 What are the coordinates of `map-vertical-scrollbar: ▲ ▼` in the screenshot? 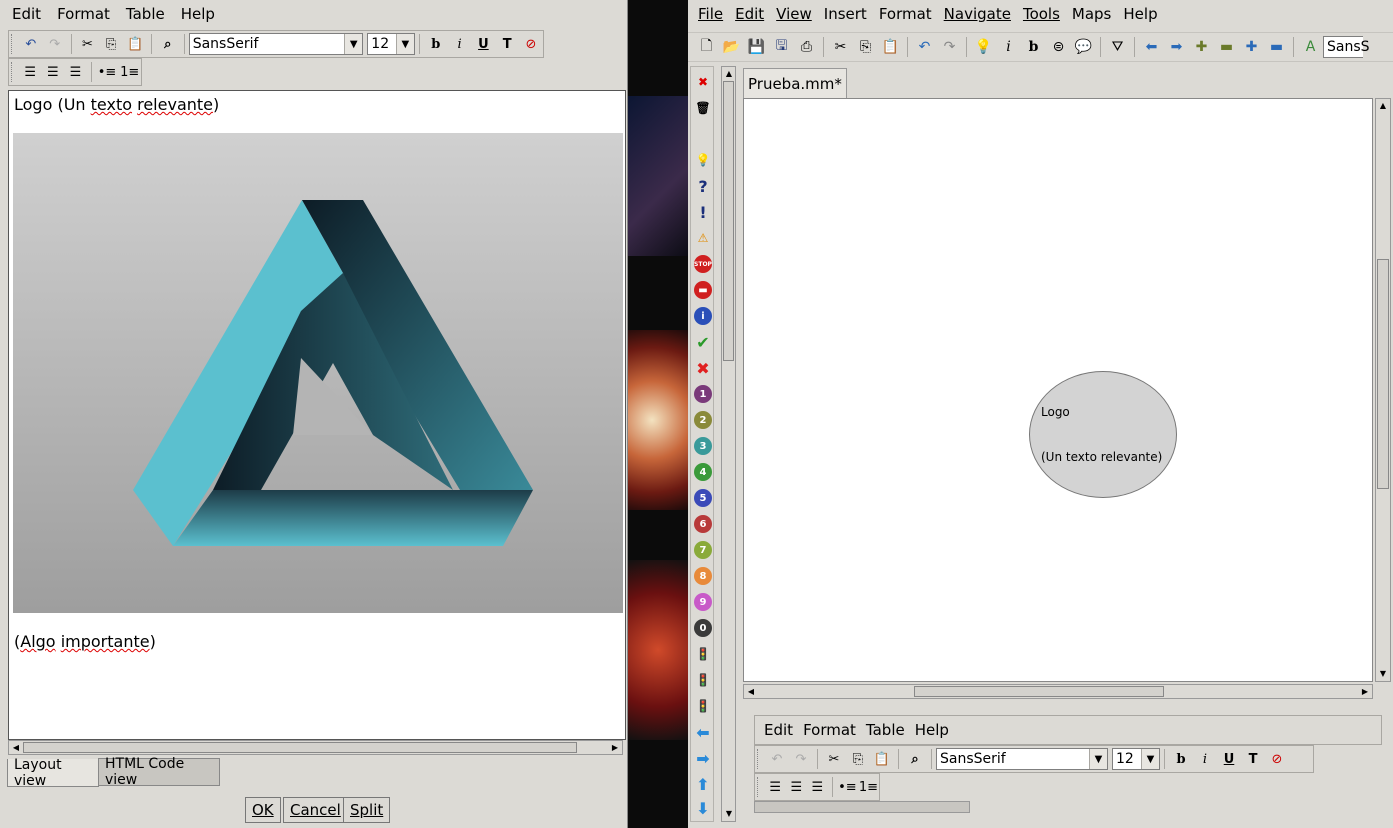 It's located at (1383, 390).